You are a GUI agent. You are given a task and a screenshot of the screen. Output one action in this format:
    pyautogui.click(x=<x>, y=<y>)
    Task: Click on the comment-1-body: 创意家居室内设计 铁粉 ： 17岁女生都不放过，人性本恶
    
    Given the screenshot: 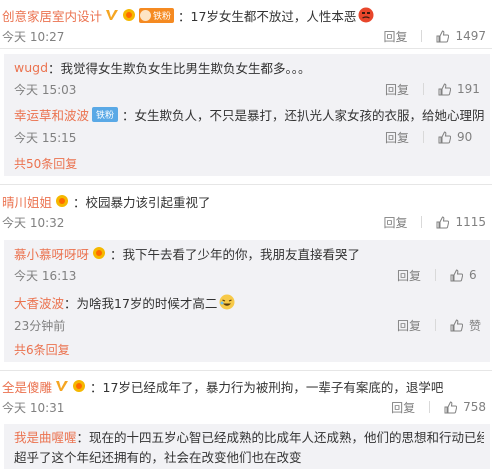 What is the action you would take?
    pyautogui.click(x=244, y=15)
    